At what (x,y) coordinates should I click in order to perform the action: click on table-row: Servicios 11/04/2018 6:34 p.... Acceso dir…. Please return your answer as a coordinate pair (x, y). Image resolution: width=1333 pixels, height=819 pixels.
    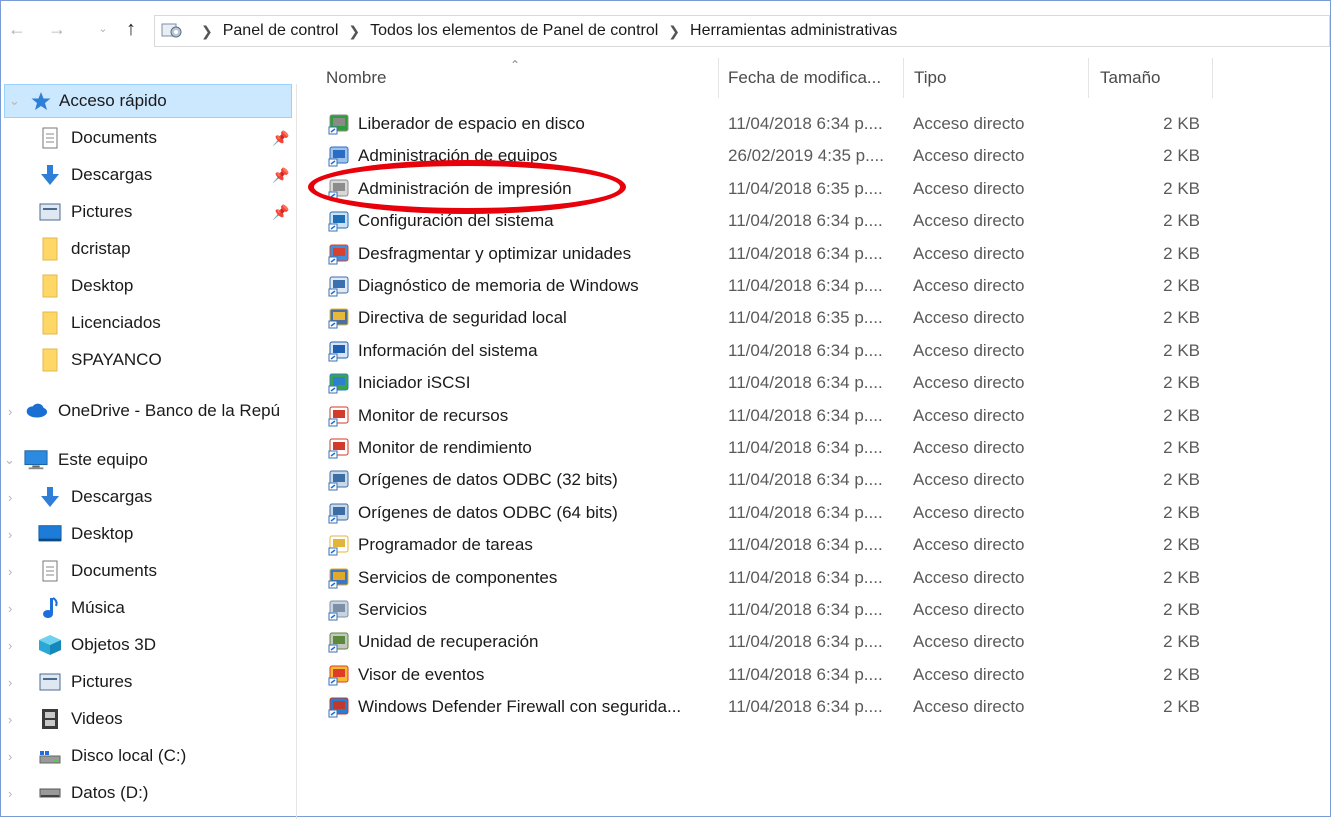
    Looking at the image, I should click on (770, 610).